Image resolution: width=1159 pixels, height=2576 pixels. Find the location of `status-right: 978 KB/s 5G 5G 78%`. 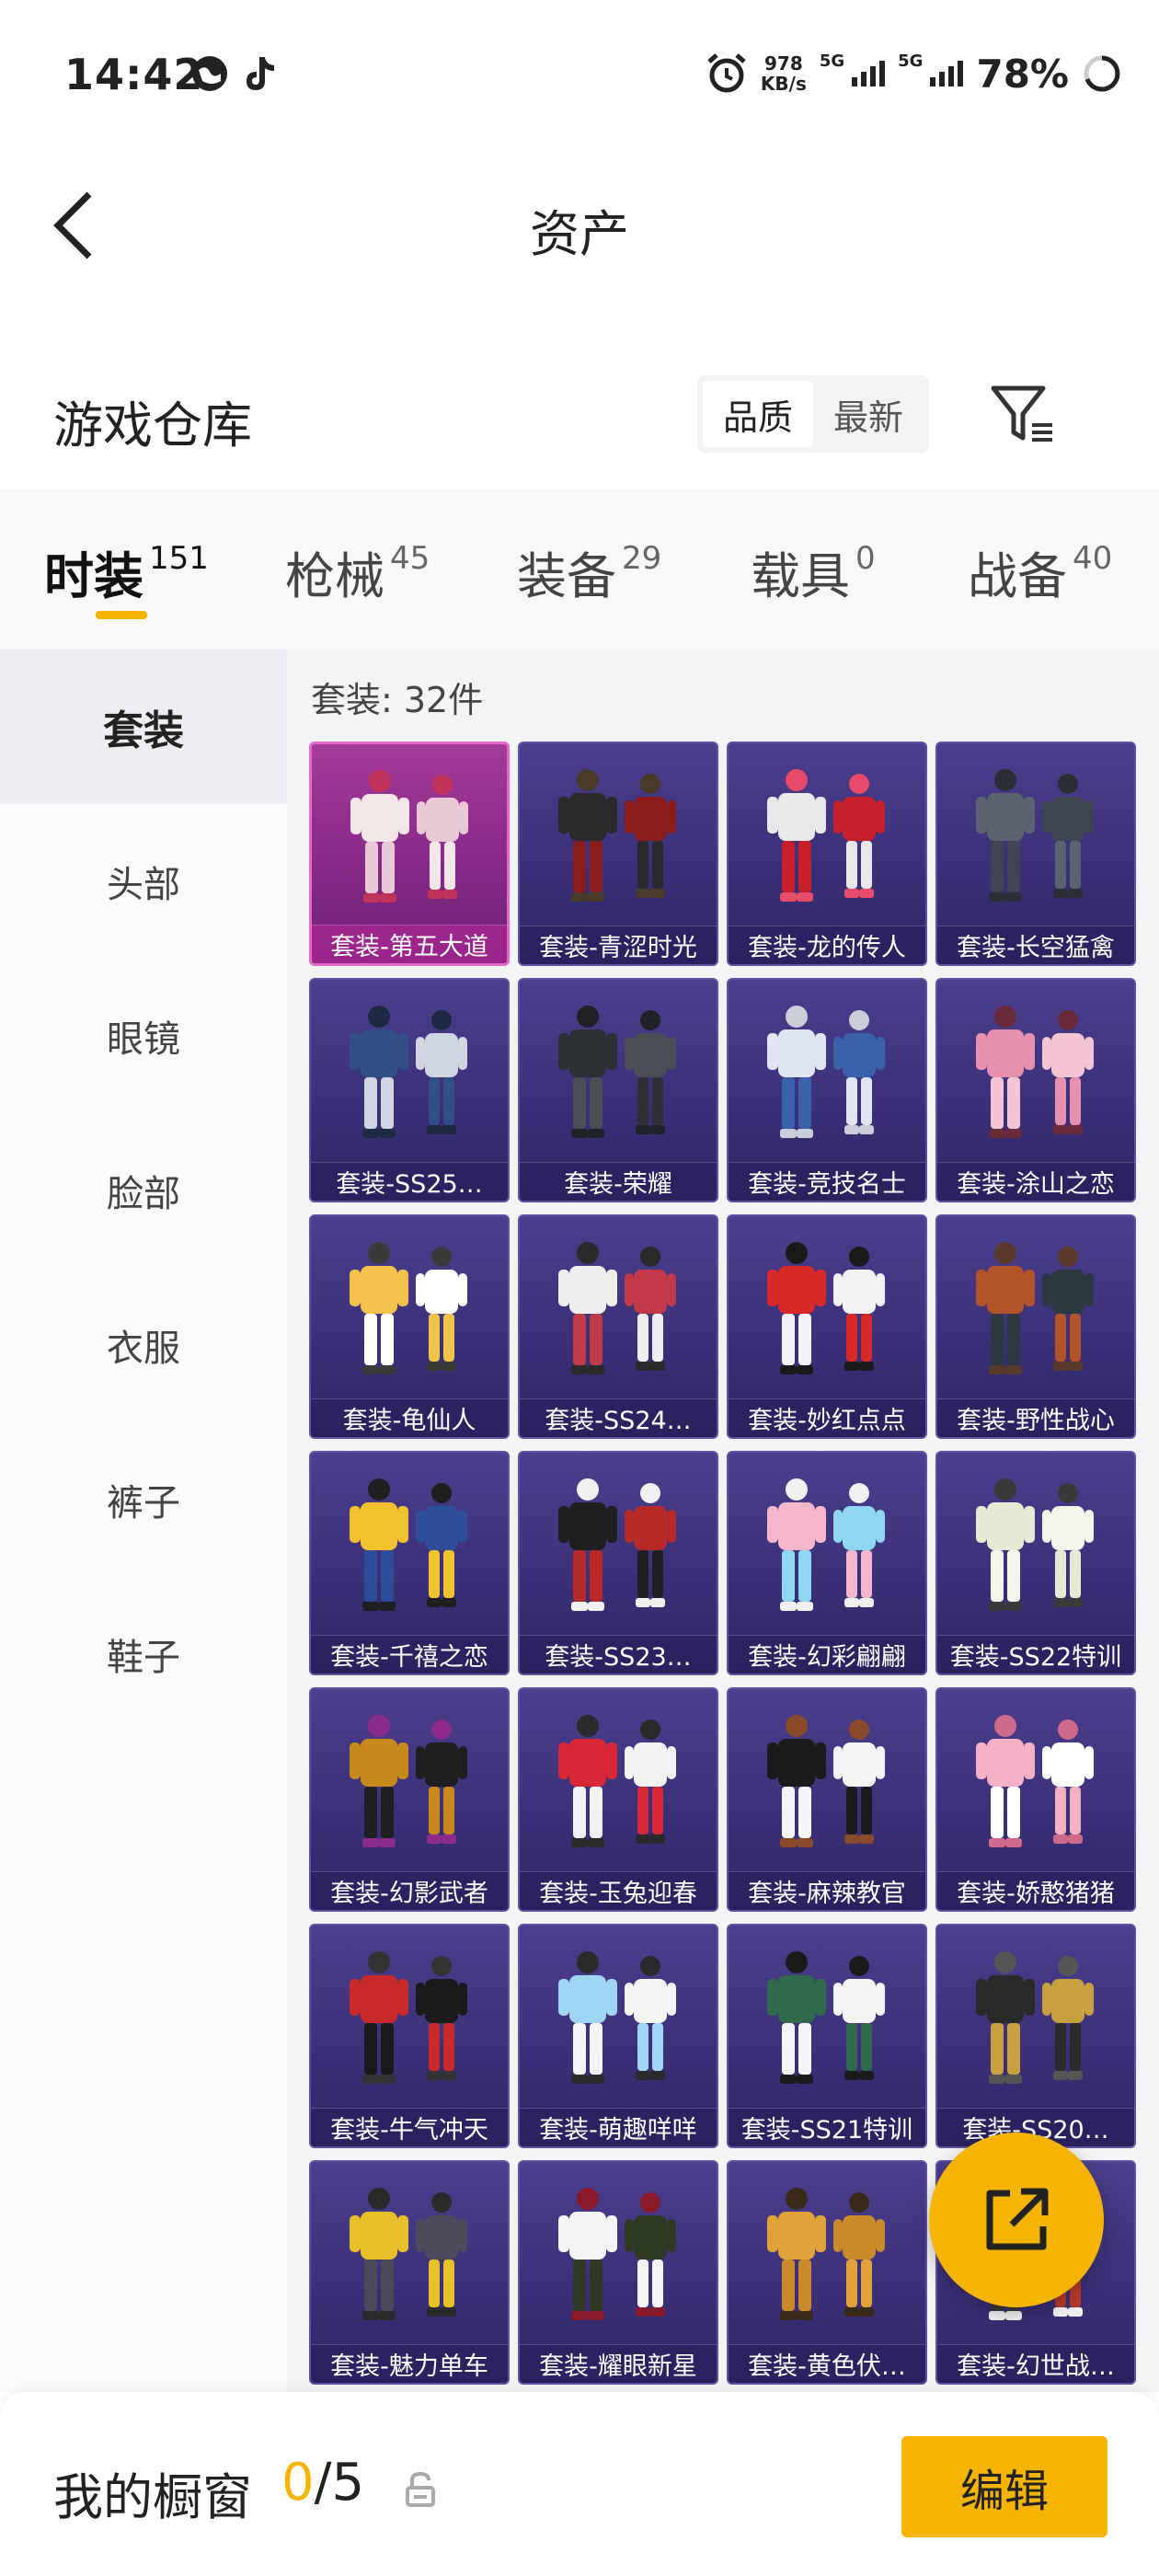

status-right: 978 KB/s 5G 5G 78% is located at coordinates (914, 73).